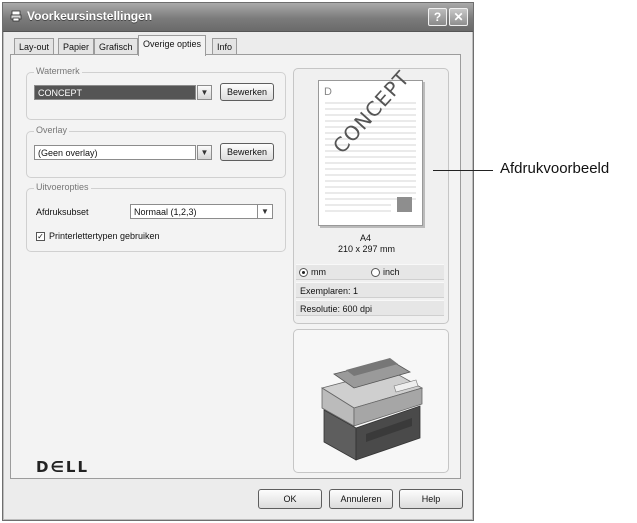 The width and height of the screenshot is (637, 523). Describe the element at coordinates (391, 272) in the screenshot. I see `unit-inch-label: inch` at that location.